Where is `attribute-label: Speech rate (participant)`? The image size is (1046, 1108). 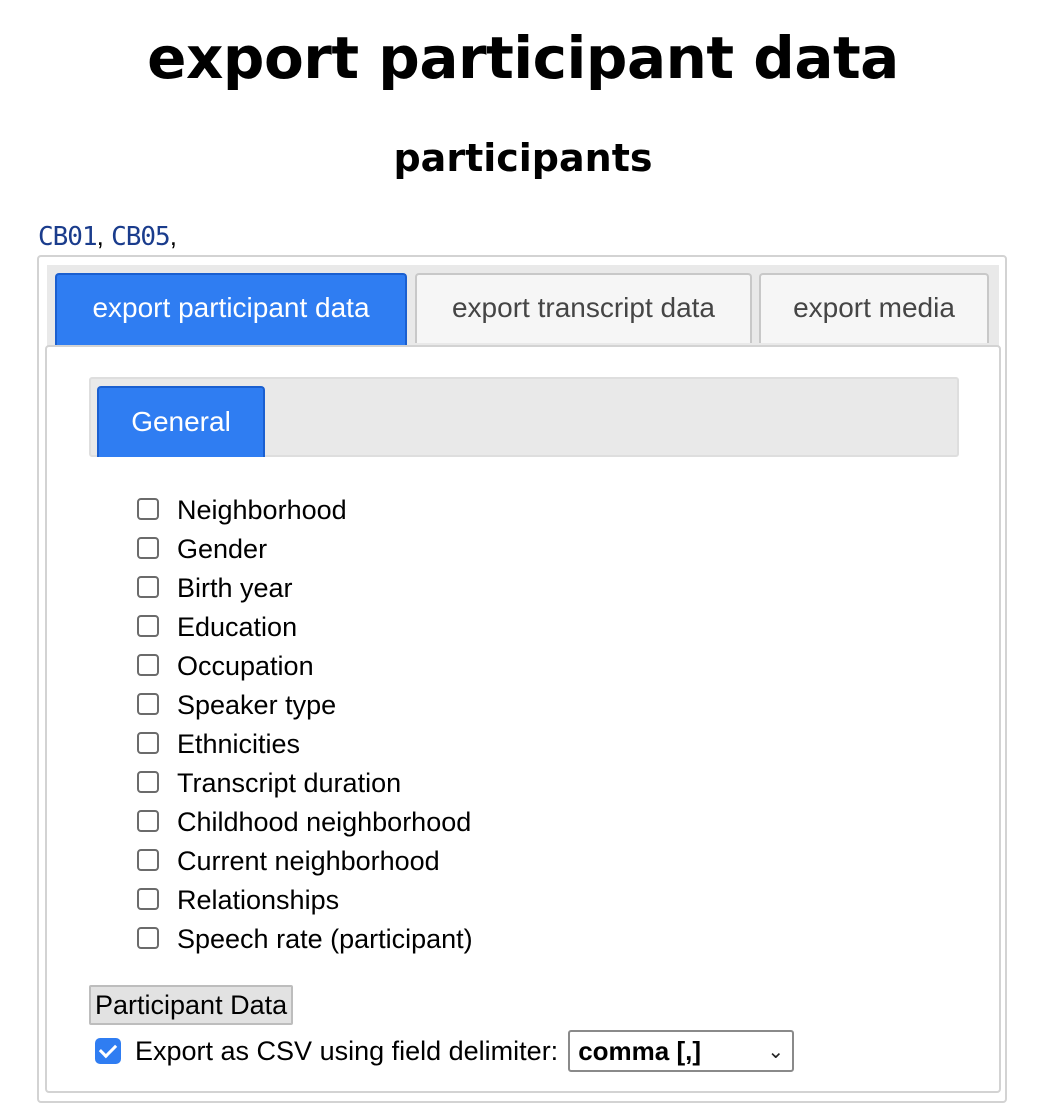
attribute-label: Speech rate (participant) is located at coordinates (325, 939).